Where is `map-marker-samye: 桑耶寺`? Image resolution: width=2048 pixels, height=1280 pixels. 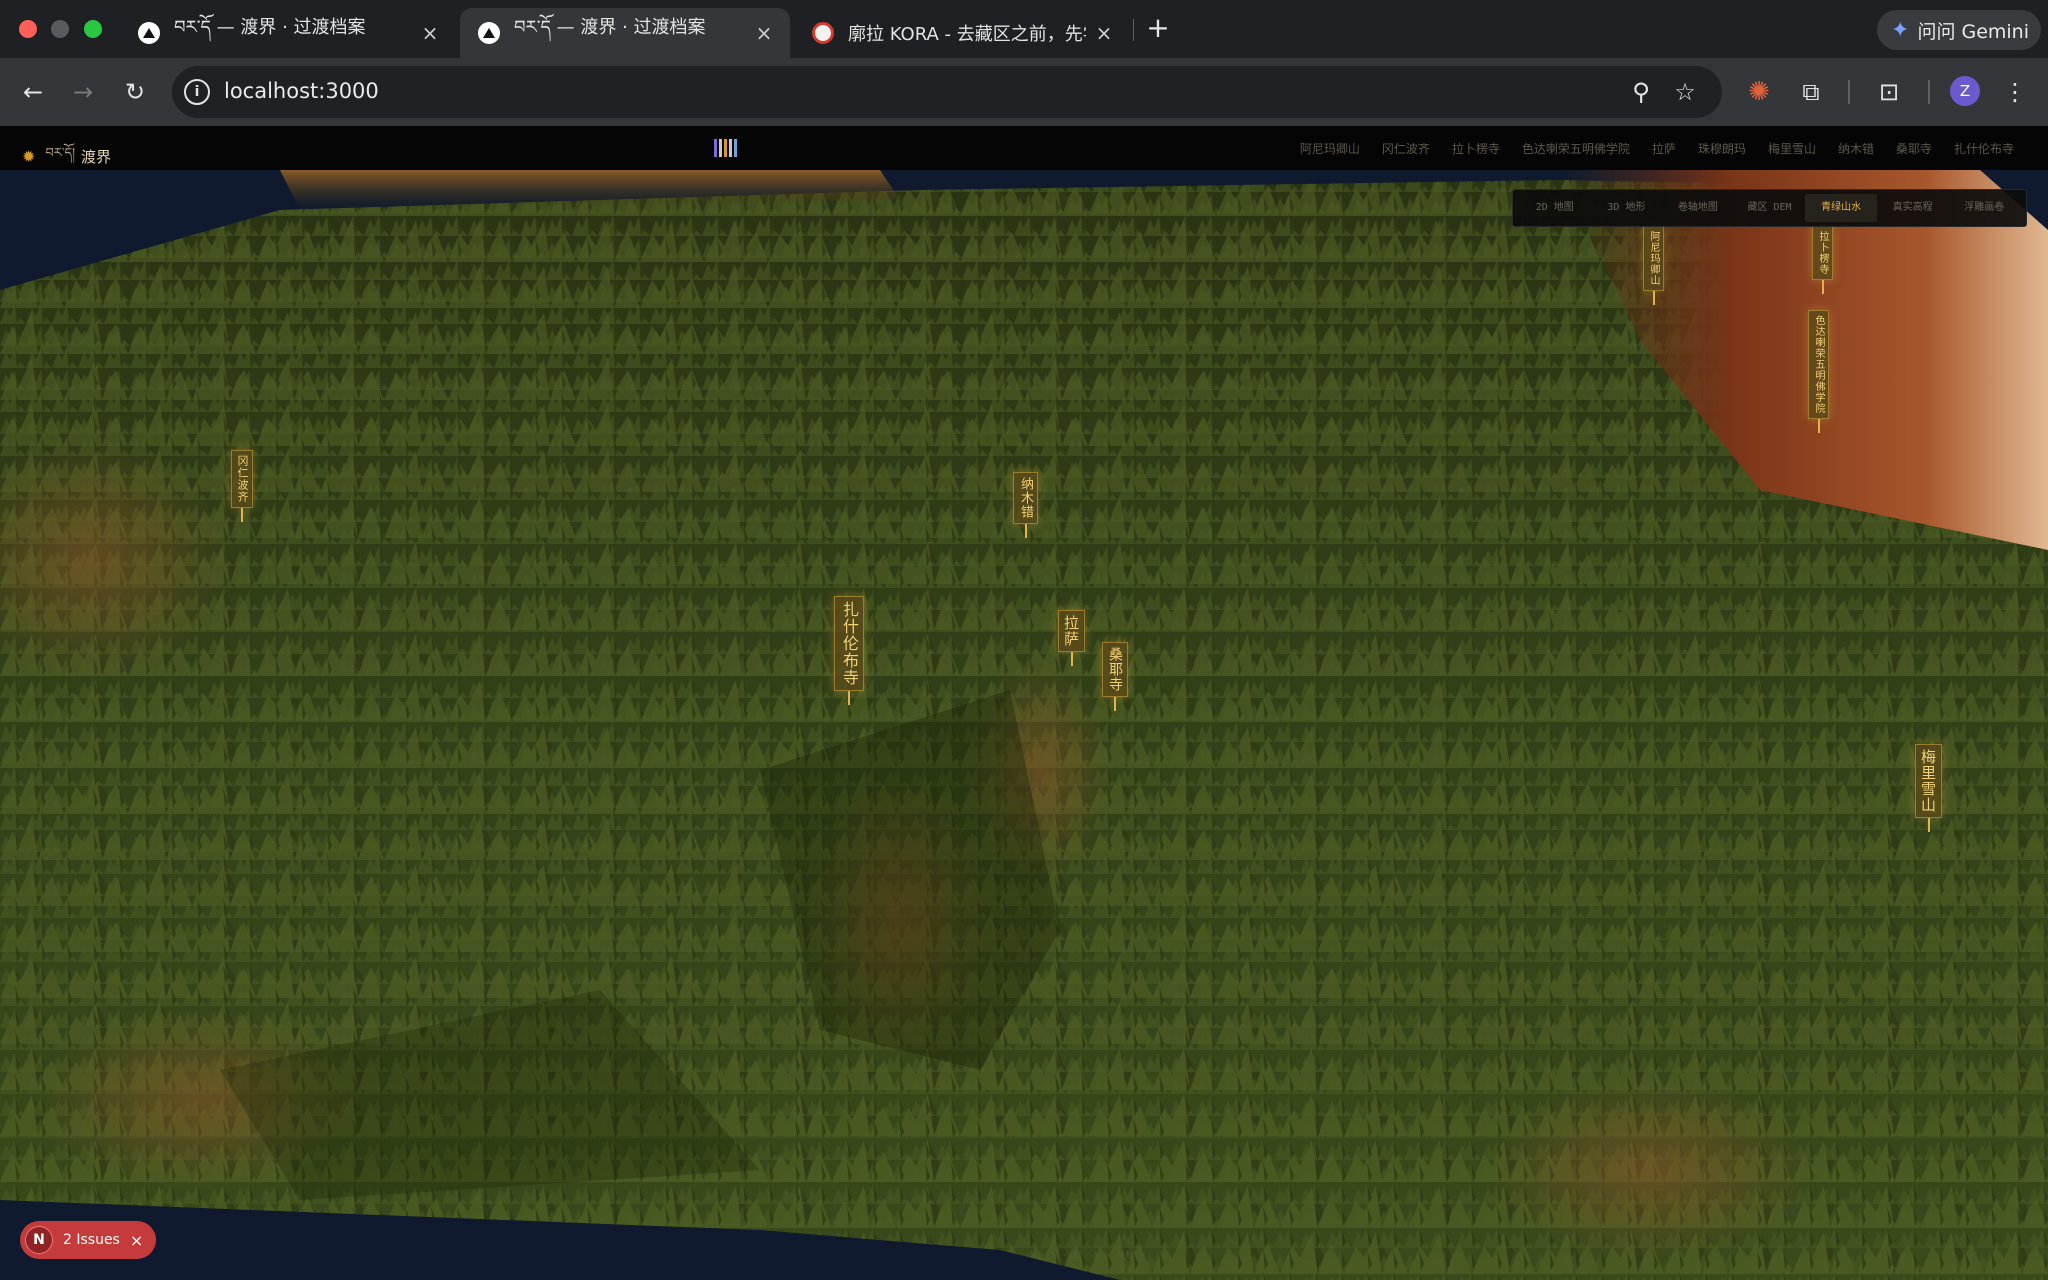 map-marker-samye: 桑耶寺 is located at coordinates (1115, 676).